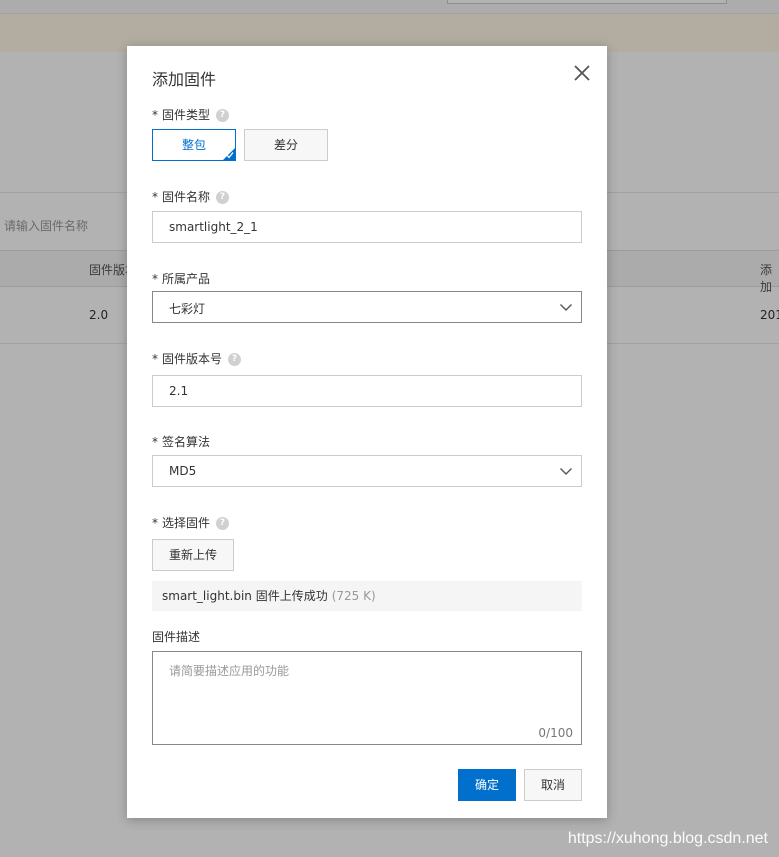  I want to click on product-select-value: 七彩灯, so click(187, 309).